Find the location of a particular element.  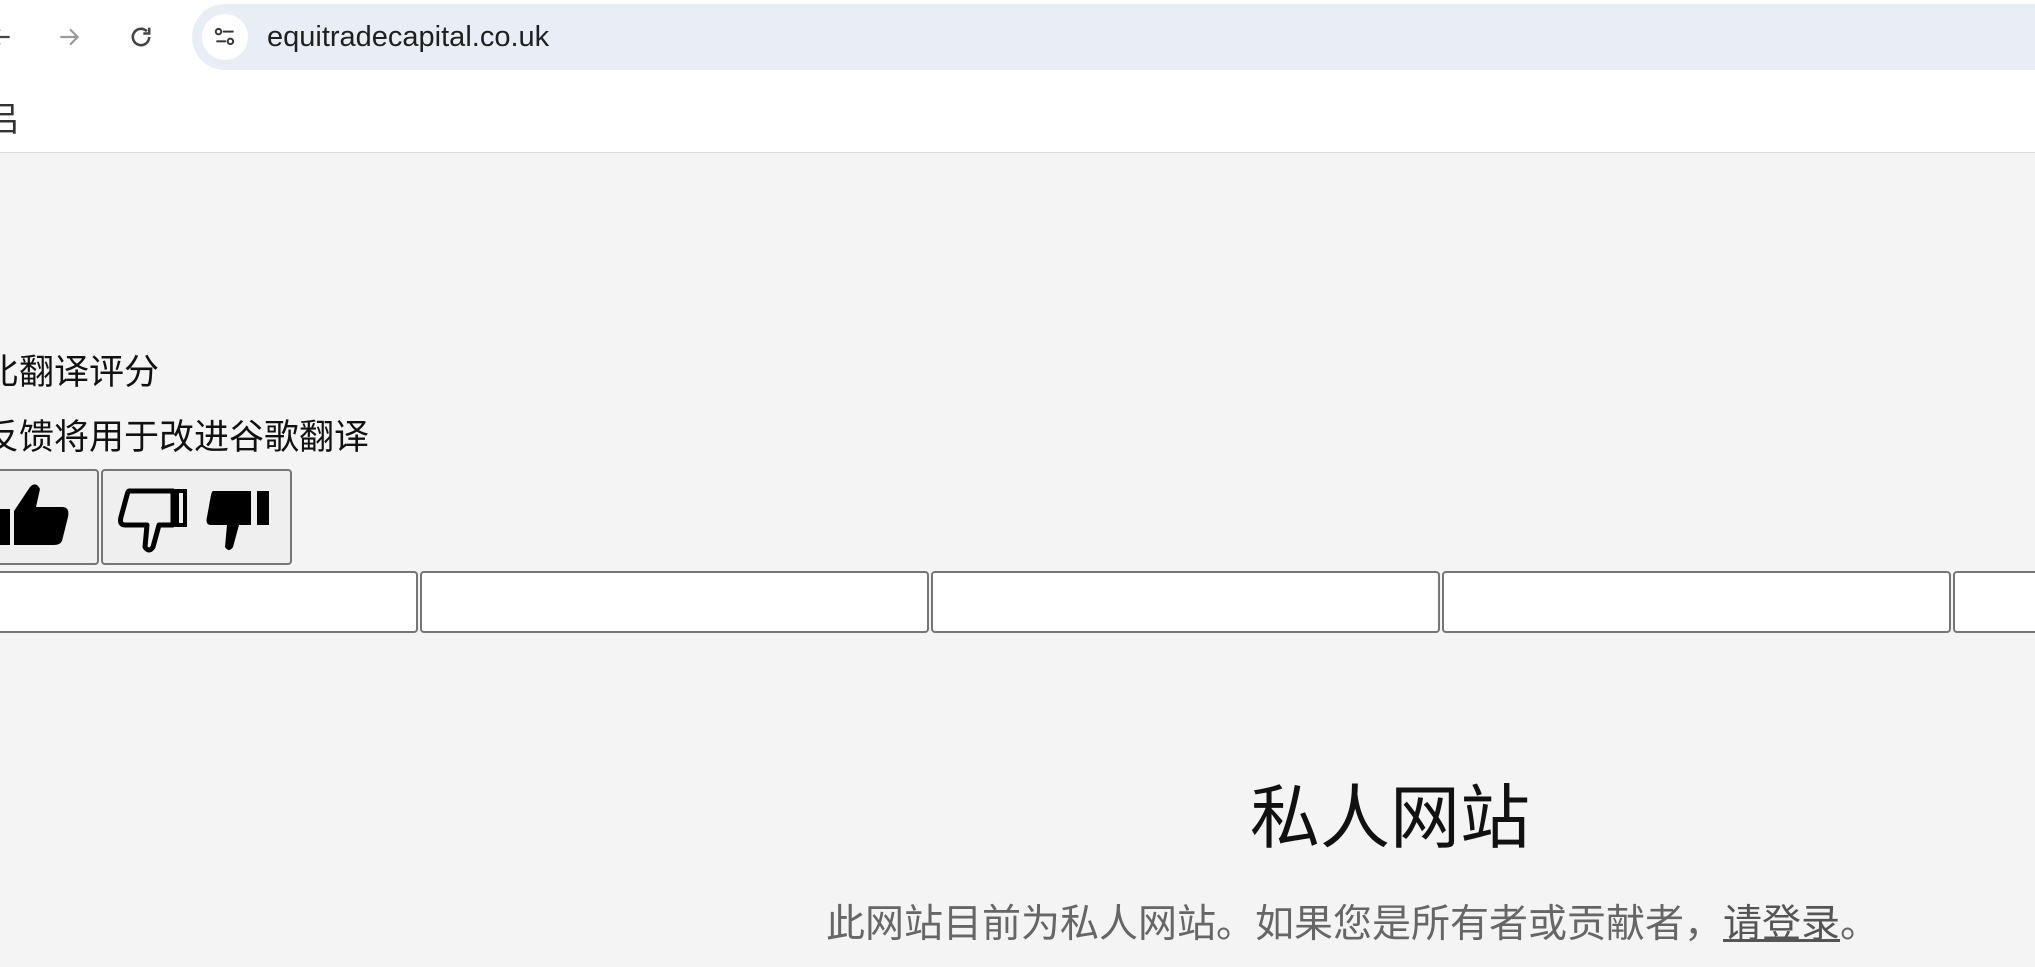

reload-button is located at coordinates (141, 37).